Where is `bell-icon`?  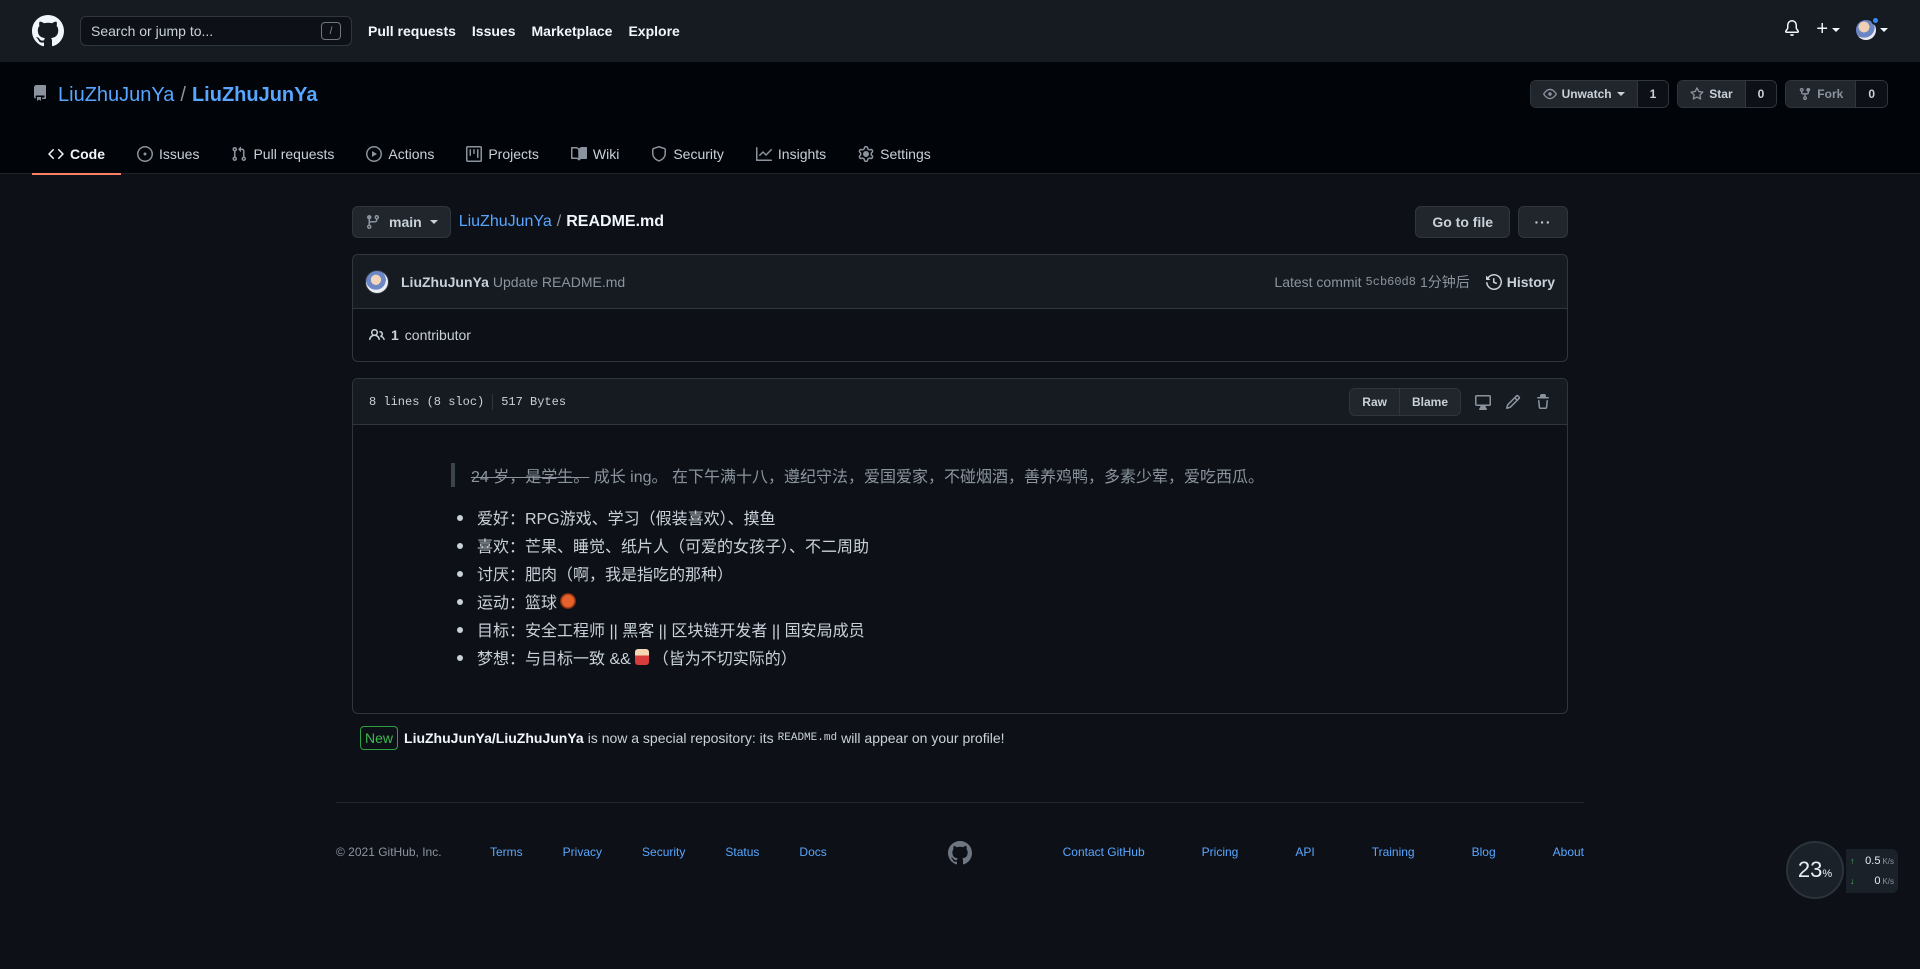 bell-icon is located at coordinates (1792, 29).